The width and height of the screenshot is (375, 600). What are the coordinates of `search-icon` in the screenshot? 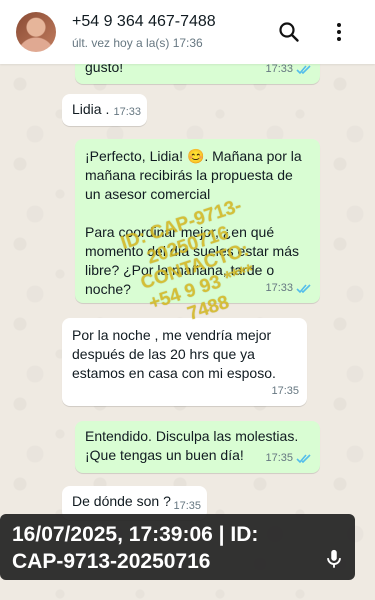 It's located at (289, 32).